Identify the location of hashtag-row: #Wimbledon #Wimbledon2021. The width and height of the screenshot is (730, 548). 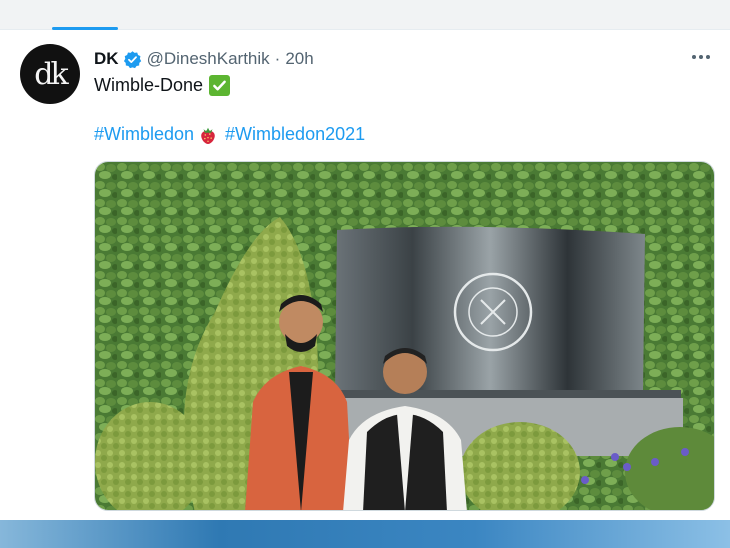
(229, 134).